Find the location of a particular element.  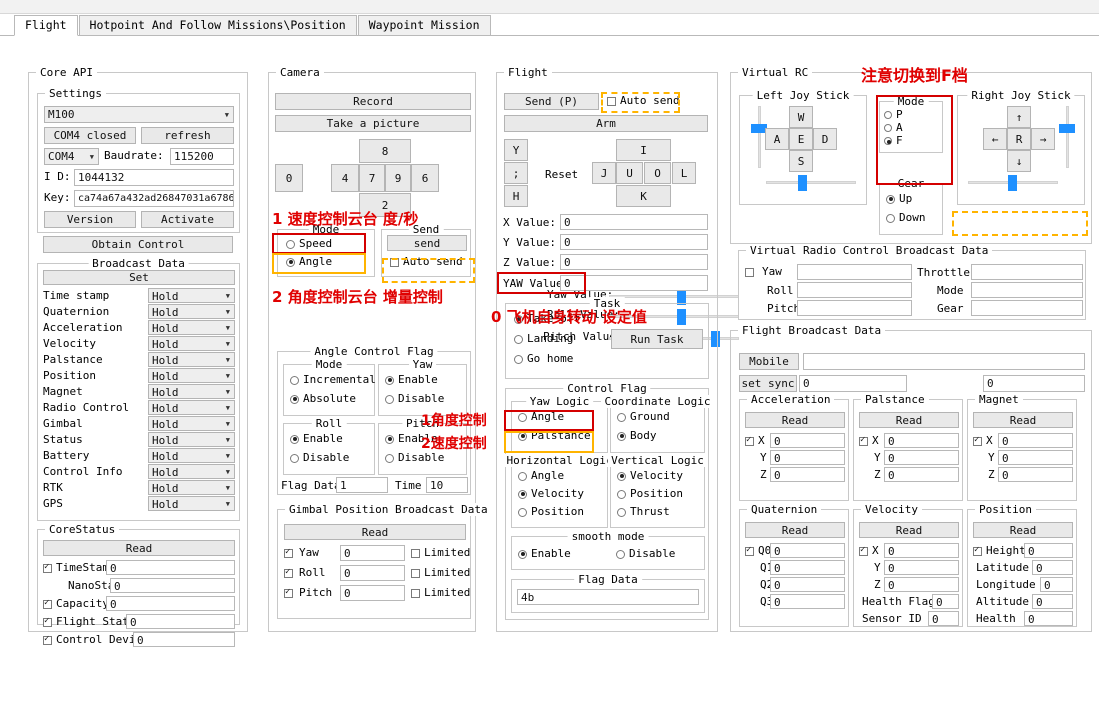

camera-key-left: 4 is located at coordinates (345, 178).